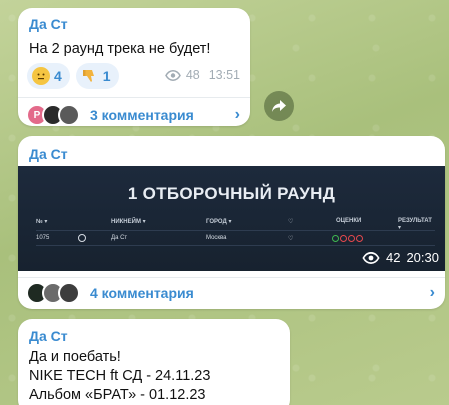  Describe the element at coordinates (224, 75) in the screenshot. I see `message-time: 13:51` at that location.